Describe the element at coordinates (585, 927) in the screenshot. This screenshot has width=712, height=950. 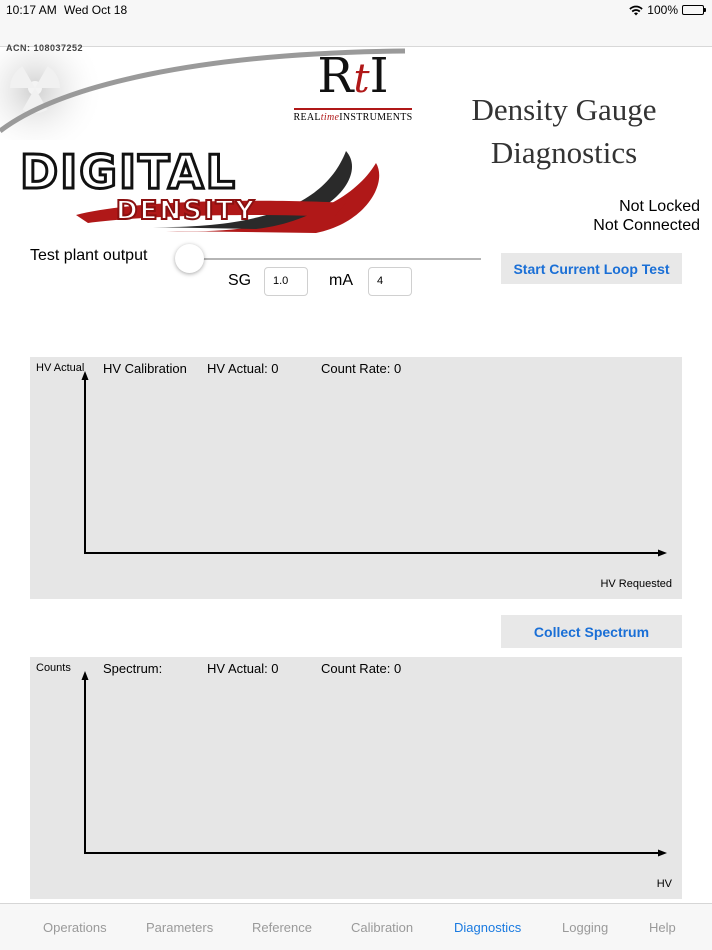
I see `tab-logging: Logging` at that location.